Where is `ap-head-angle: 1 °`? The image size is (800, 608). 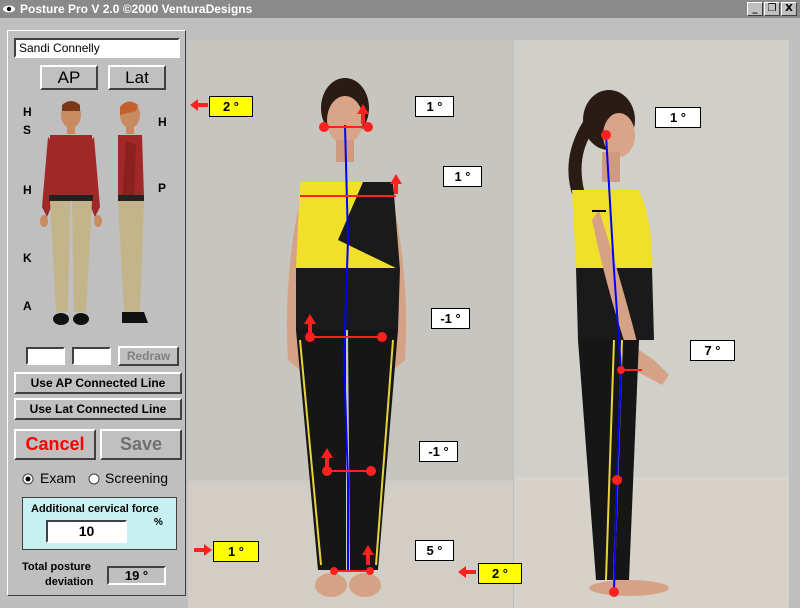 ap-head-angle: 1 ° is located at coordinates (434, 106).